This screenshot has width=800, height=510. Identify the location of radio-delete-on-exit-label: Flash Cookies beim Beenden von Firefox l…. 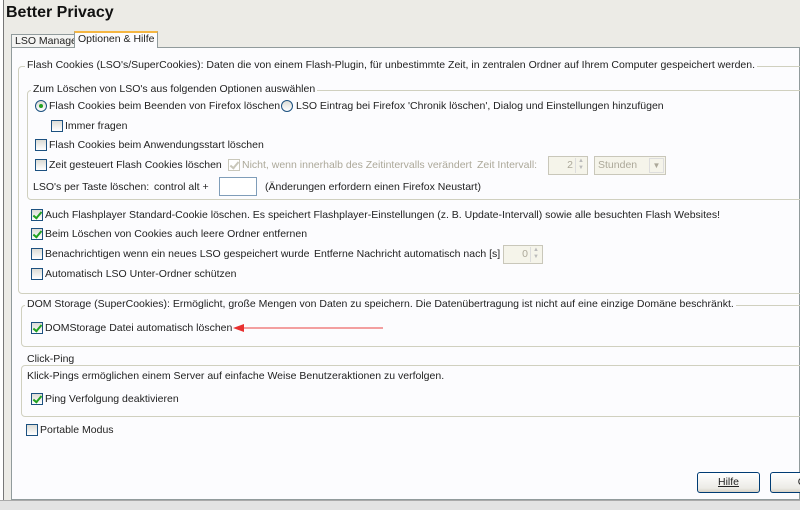
(165, 106).